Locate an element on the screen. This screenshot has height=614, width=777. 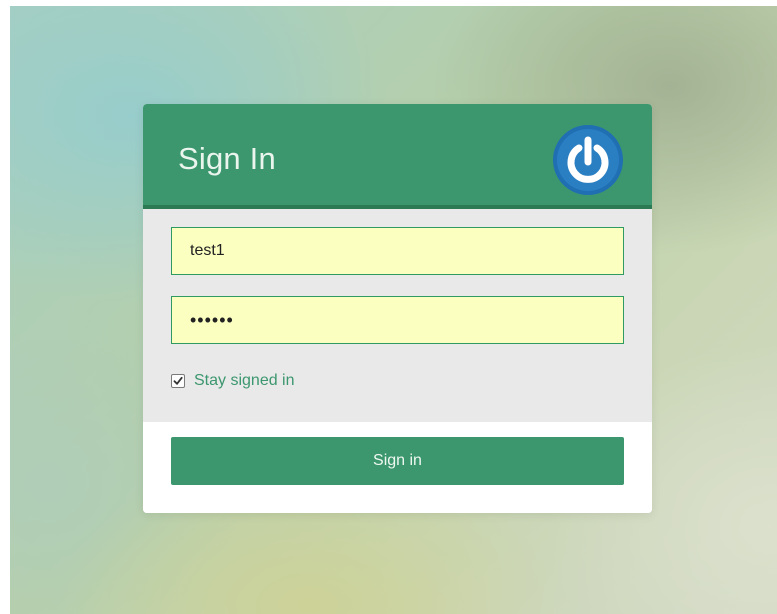
stay-signed-in-row: Stay signed in is located at coordinates (233, 381).